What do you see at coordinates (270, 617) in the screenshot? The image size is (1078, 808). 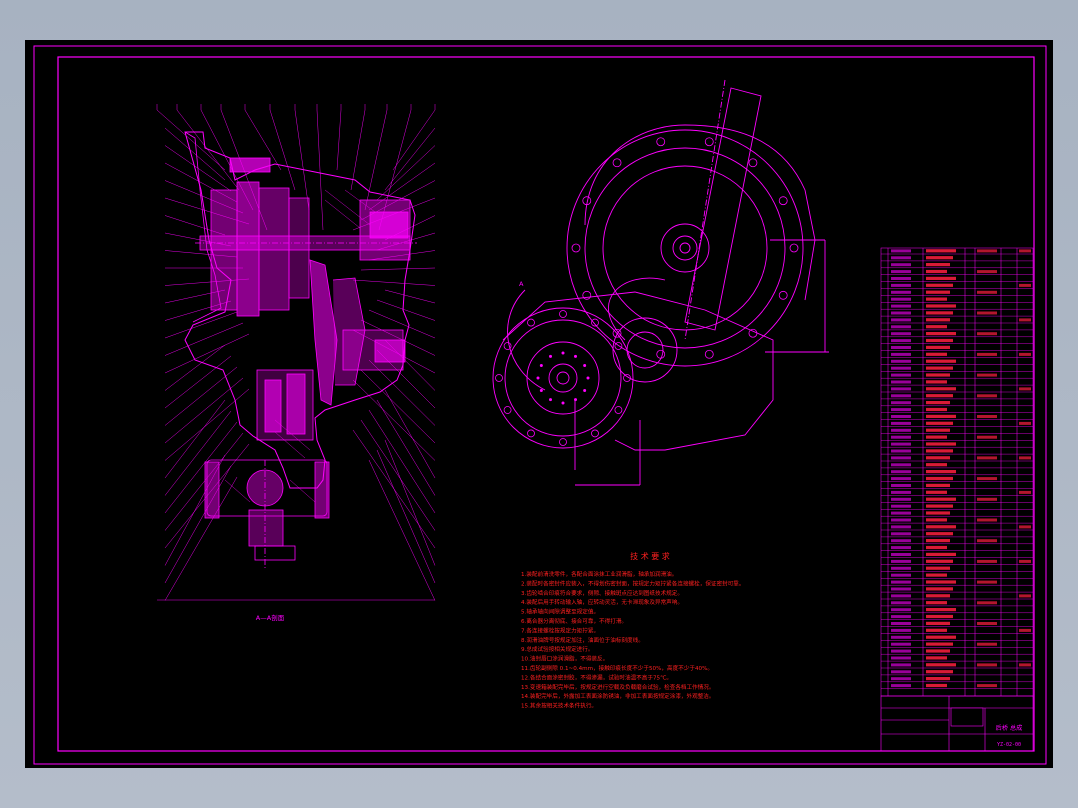 I see `section-label: A—A剖面` at bounding box center [270, 617].